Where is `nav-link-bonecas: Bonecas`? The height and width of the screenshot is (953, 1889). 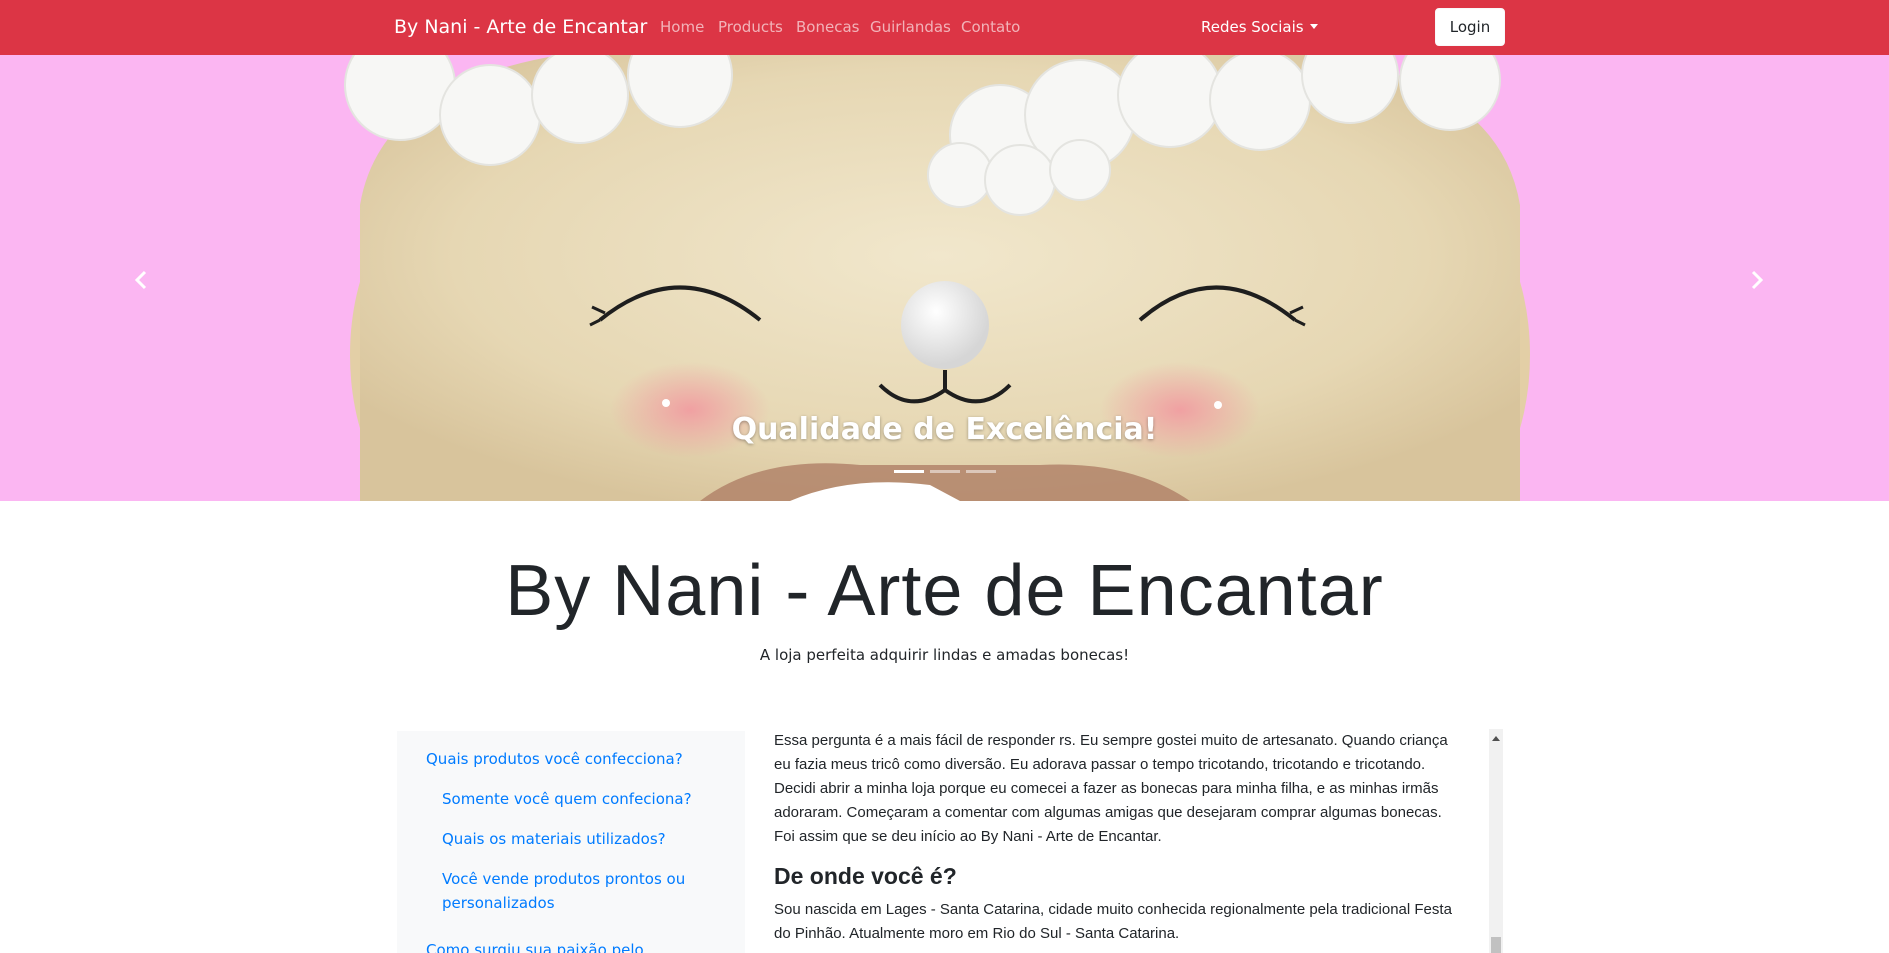
nav-link-bonecas: Bonecas is located at coordinates (827, 27).